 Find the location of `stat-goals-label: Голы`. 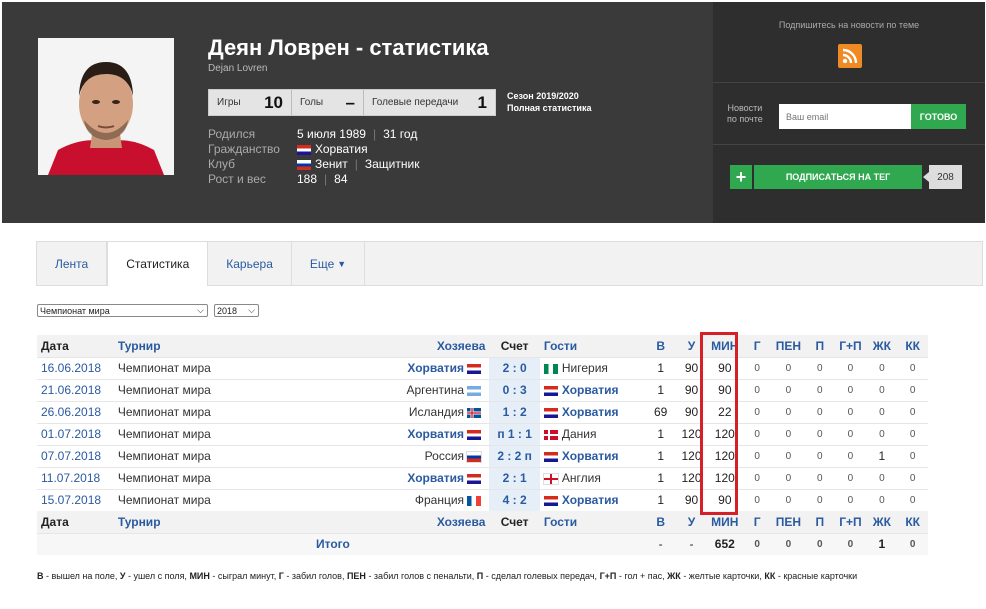

stat-goals-label: Голы is located at coordinates (312, 102).